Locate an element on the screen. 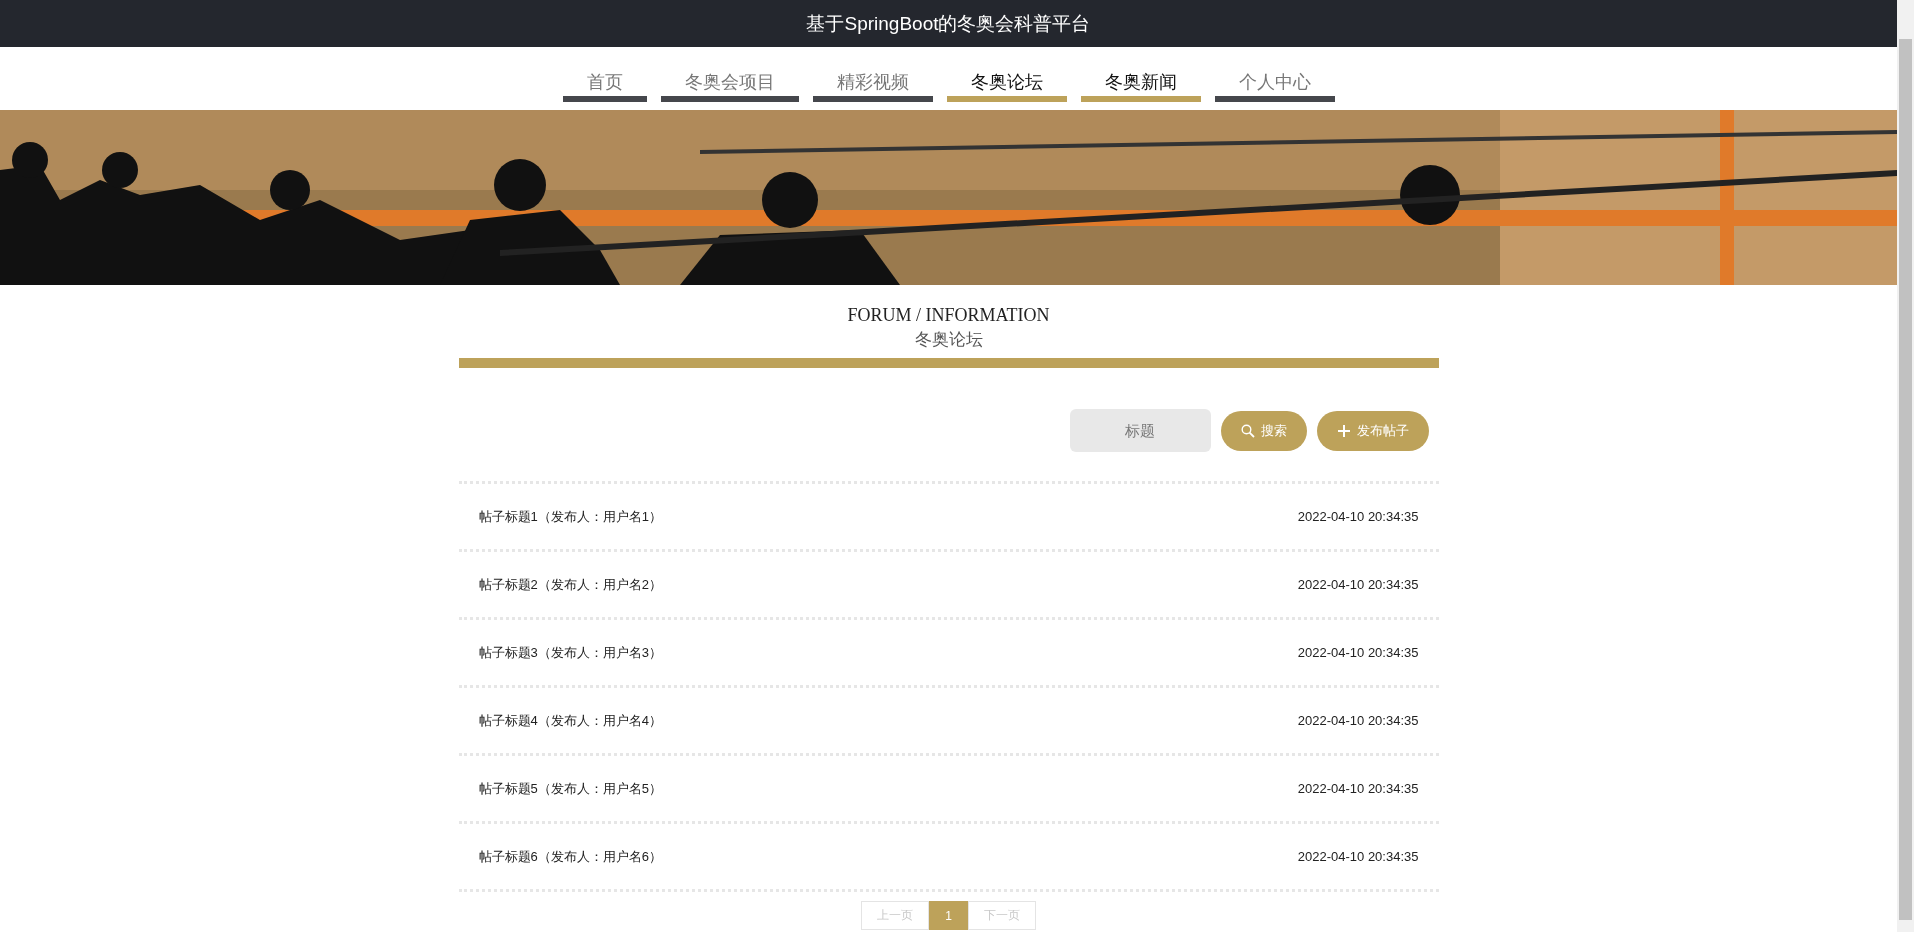 Image resolution: width=1914 pixels, height=932 pixels. post-title: 帖子标题2（发布人：用户名2） is located at coordinates (570, 584).